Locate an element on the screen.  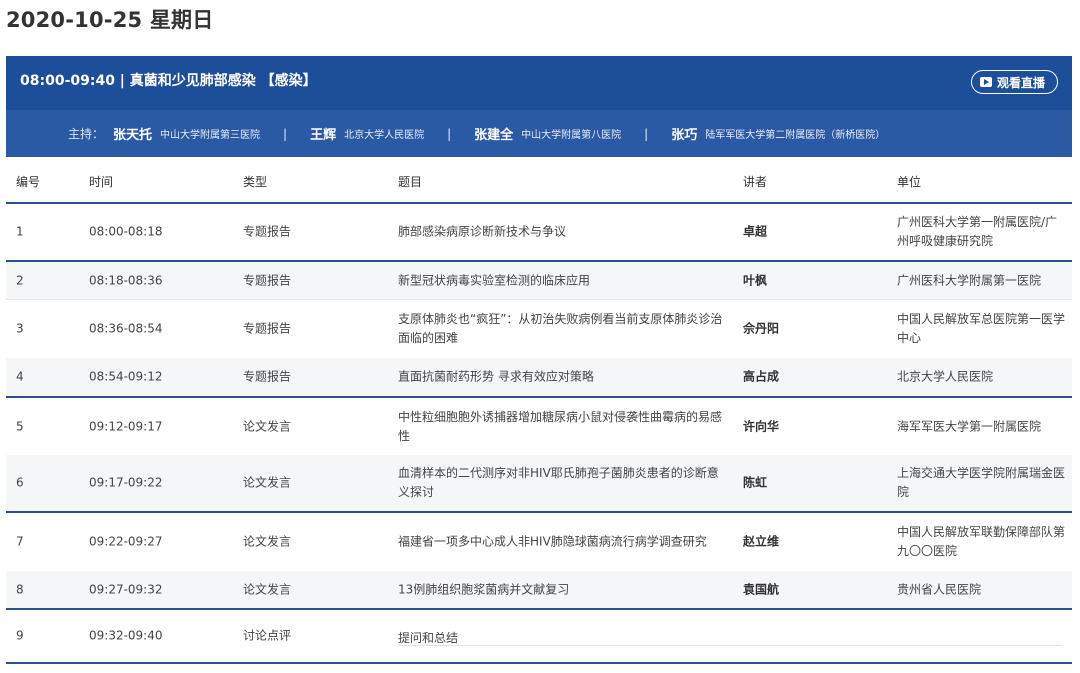
row-speaker: 叶枫 is located at coordinates (755, 280).